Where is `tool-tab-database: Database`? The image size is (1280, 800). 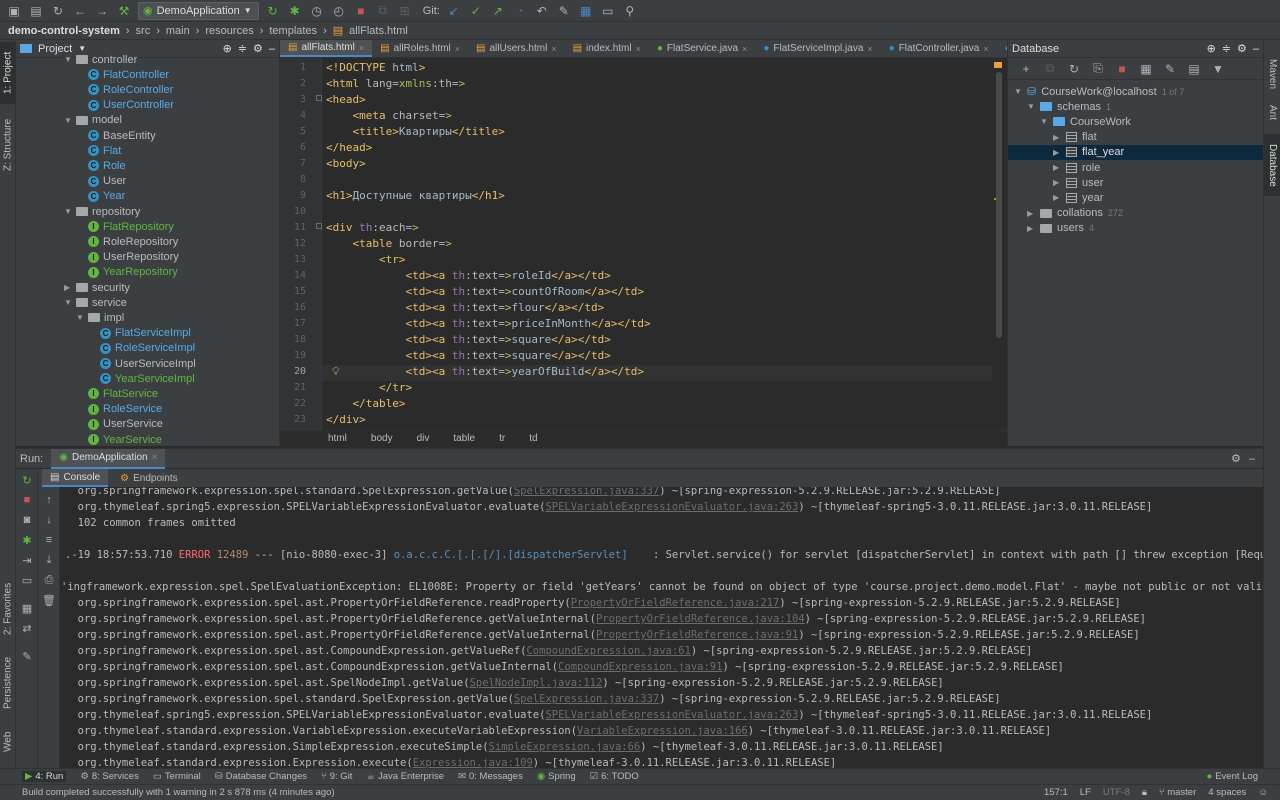
tool-tab-database: Database is located at coordinates (1272, 165).